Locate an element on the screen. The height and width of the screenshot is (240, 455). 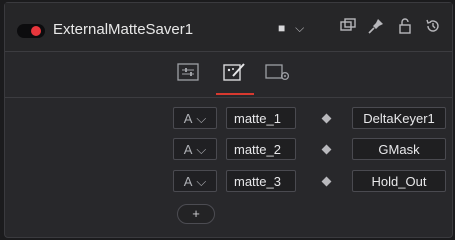
settings-icon is located at coordinates (277, 72).